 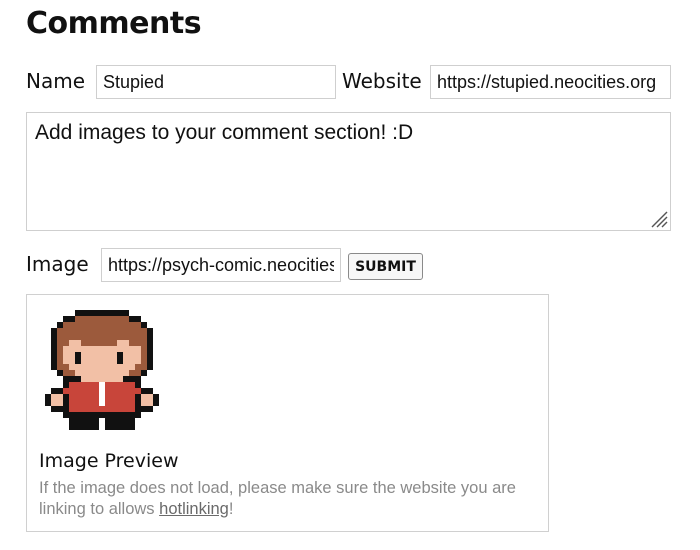 What do you see at coordinates (231, 509) in the screenshot?
I see `hotlinking-note-end: !` at bounding box center [231, 509].